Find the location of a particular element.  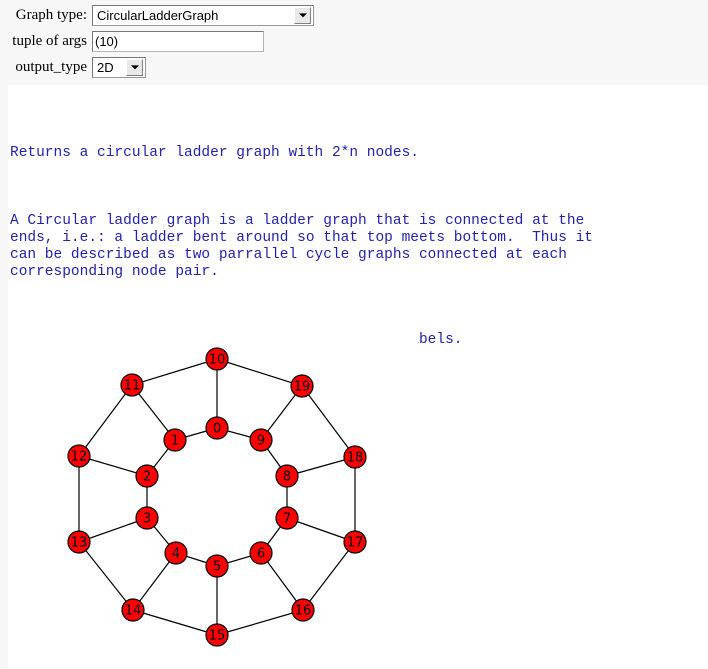

graph-node-label: 19 is located at coordinates (302, 387).